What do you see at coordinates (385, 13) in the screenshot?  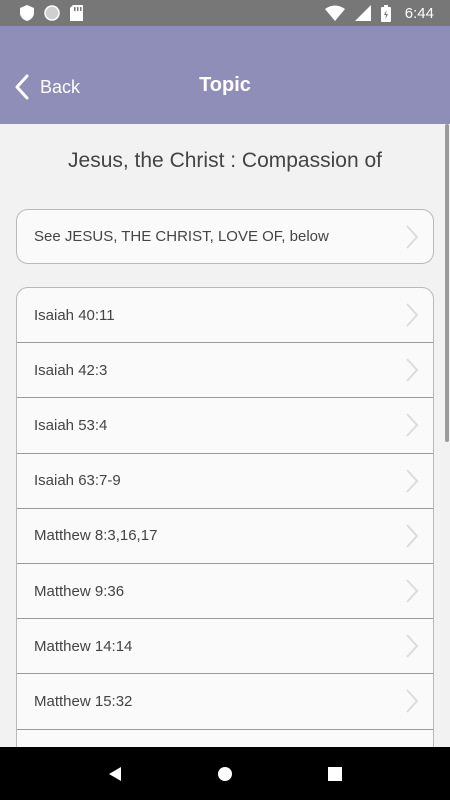 I see `battery-icon` at bounding box center [385, 13].